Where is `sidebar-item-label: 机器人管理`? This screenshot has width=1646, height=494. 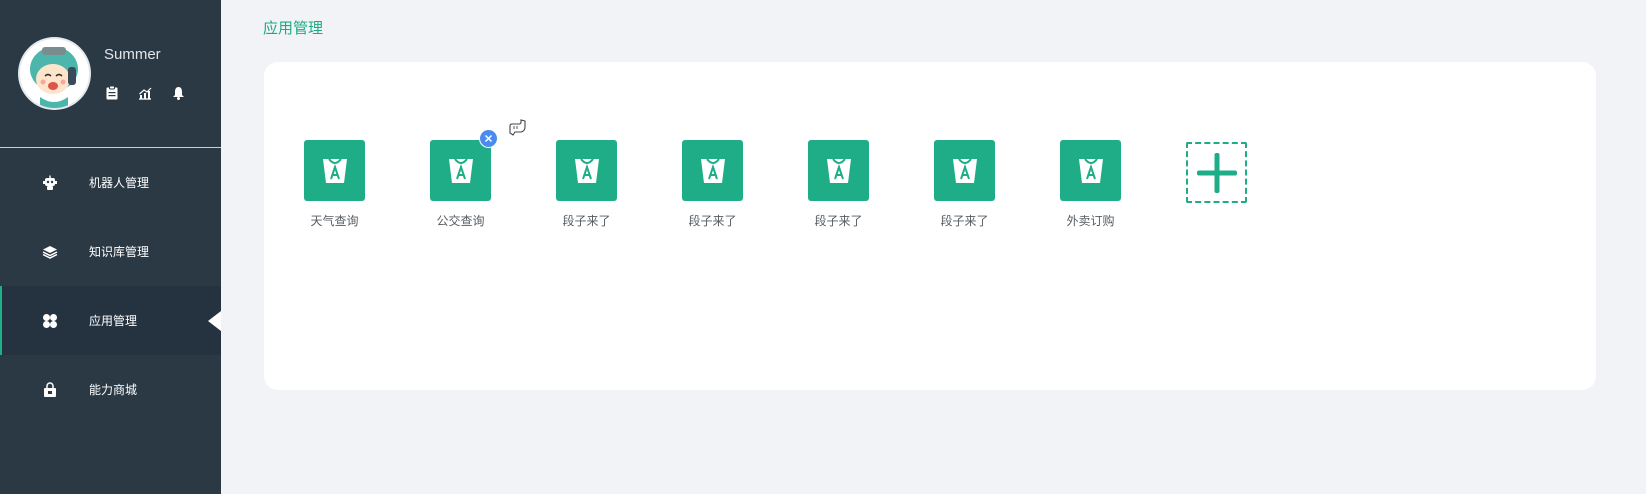
sidebar-item-label: 机器人管理 is located at coordinates (119, 183).